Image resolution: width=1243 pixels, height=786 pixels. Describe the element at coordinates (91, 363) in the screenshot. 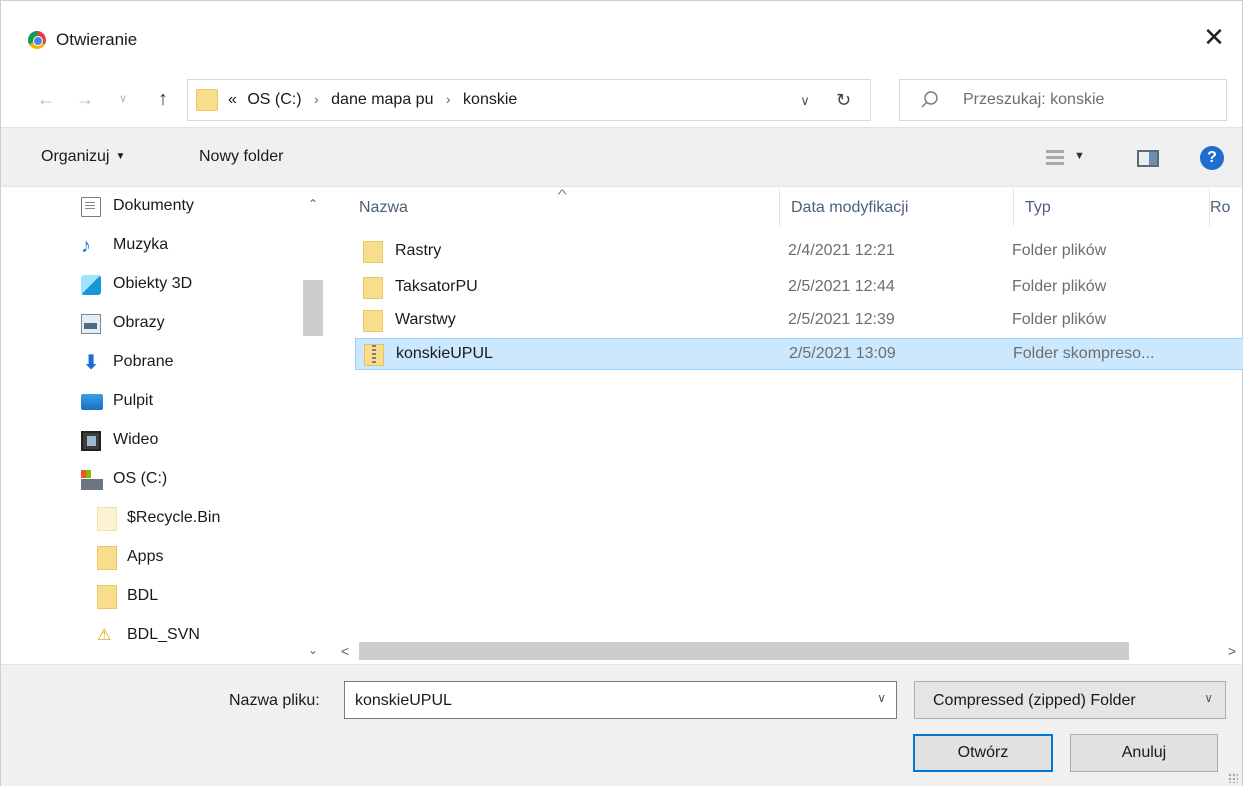

I see `downloads-icon: ⬇` at that location.